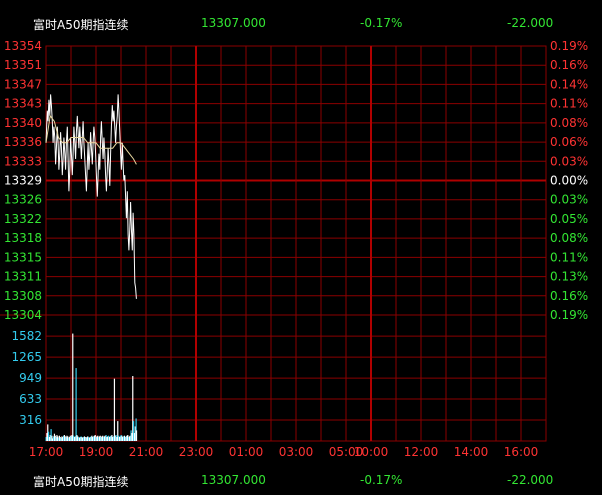  Describe the element at coordinates (569, 219) in the screenshot. I see `percent-axis-label: 0.05%` at that location.